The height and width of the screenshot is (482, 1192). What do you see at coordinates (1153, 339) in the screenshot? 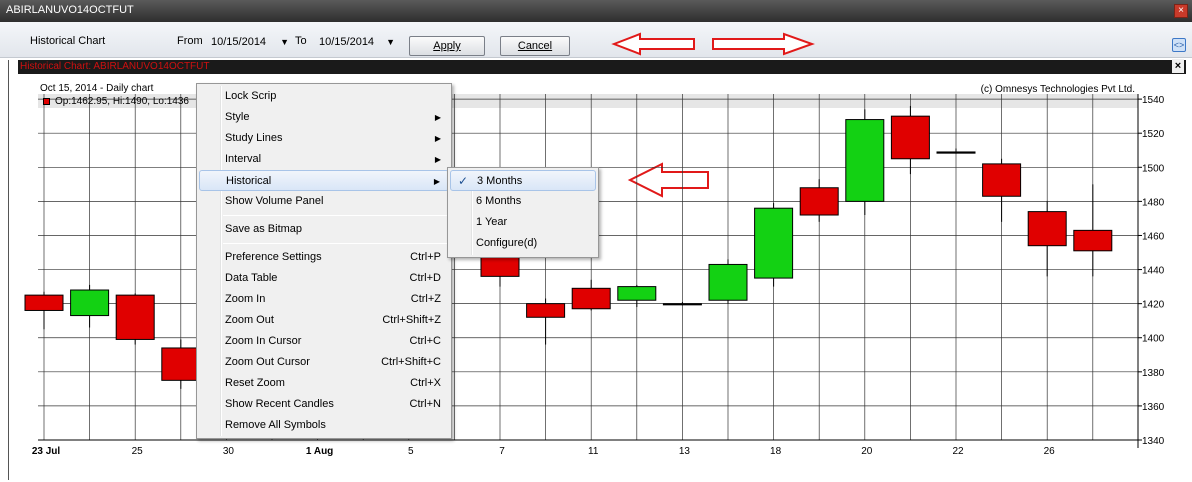
I see `y-tick-label: 1400` at bounding box center [1153, 339].